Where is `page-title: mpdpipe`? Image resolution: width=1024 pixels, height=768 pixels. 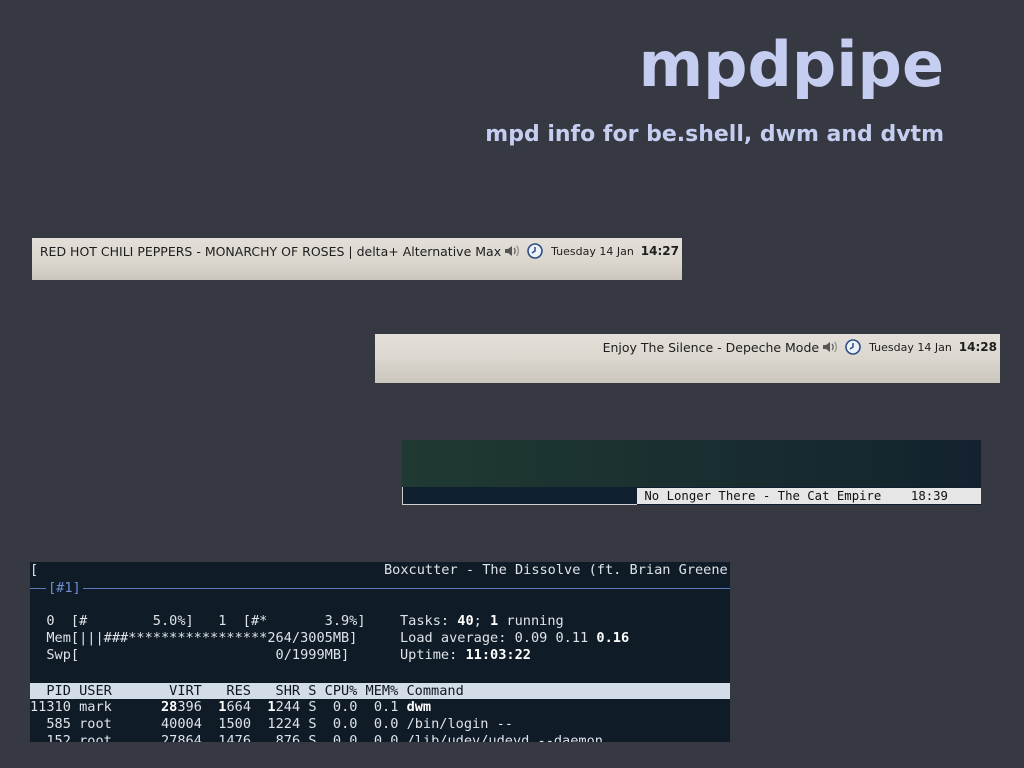 page-title: mpdpipe is located at coordinates (791, 64).